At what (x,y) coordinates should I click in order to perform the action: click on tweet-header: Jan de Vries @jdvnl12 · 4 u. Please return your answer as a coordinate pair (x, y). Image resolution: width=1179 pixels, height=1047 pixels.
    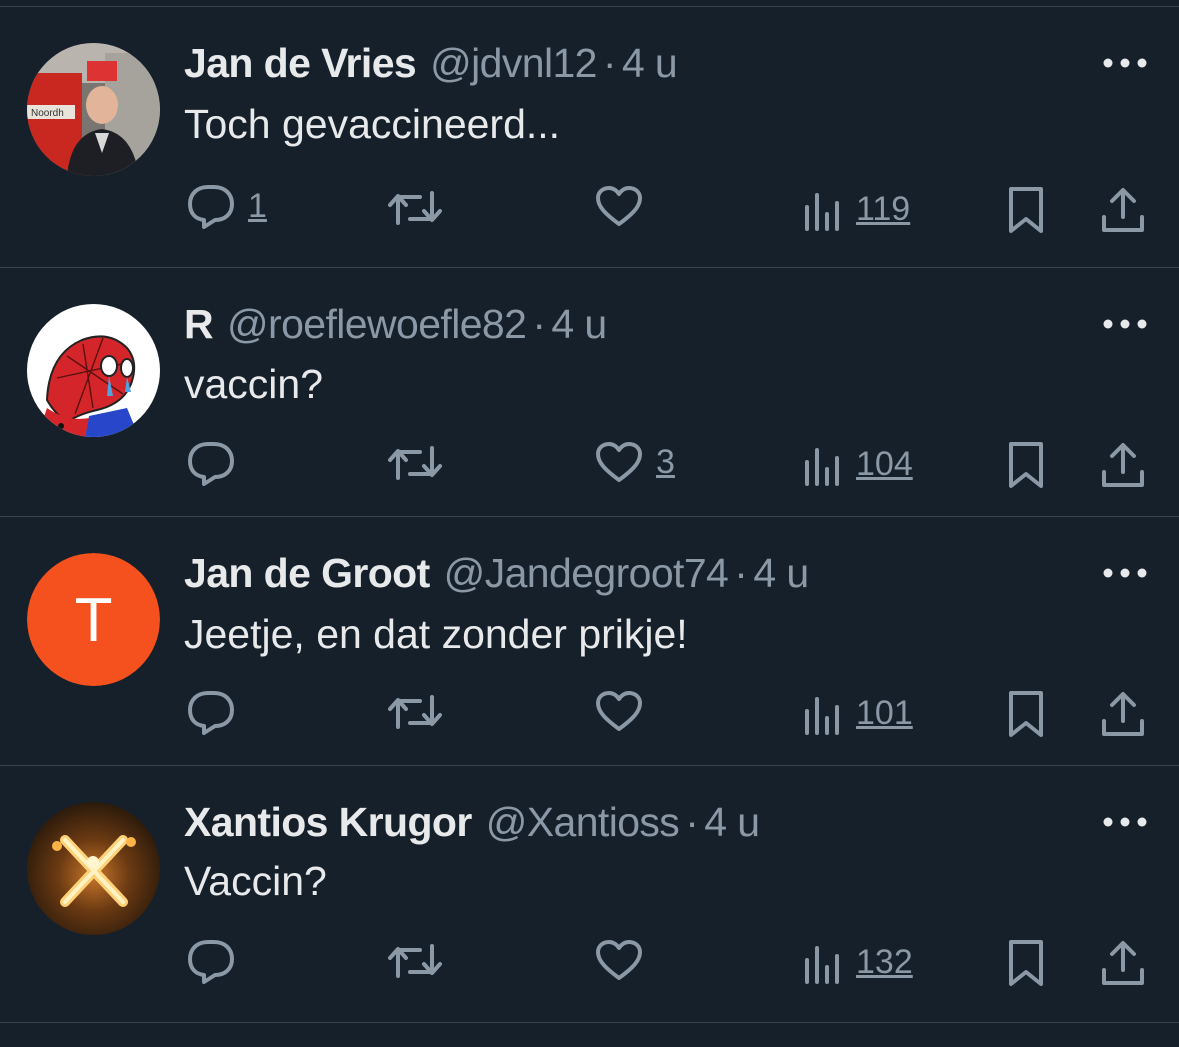
    Looking at the image, I should click on (431, 64).